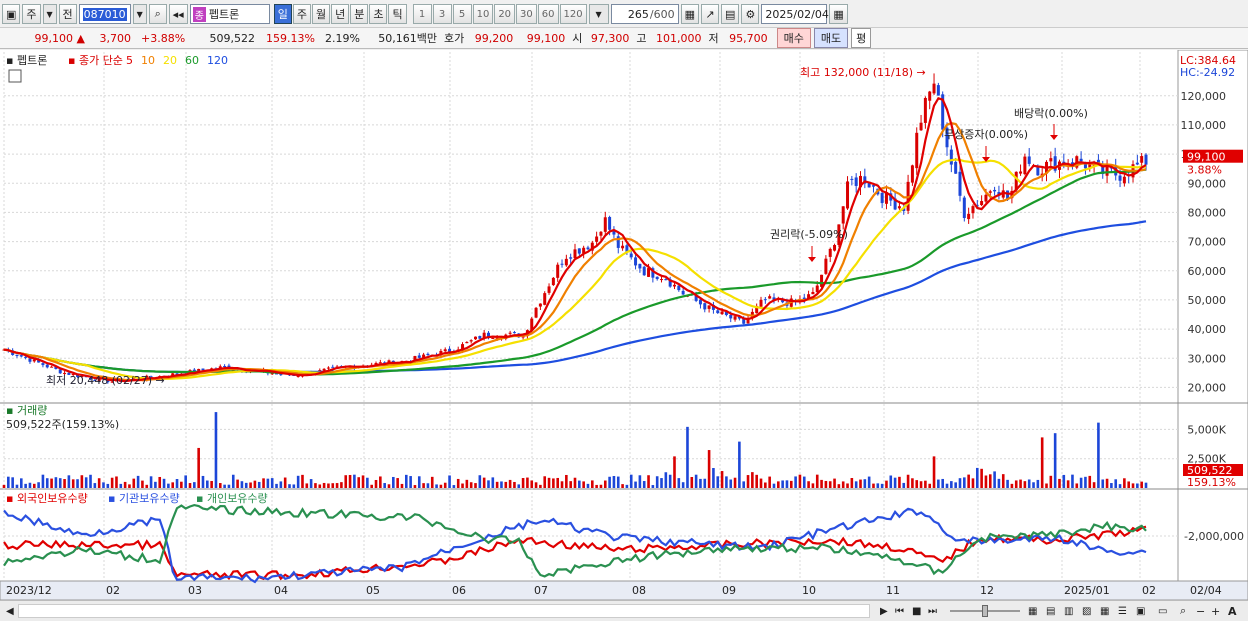 The height and width of the screenshot is (621, 1248). I want to click on table-view-icon: ▦, so click(1104, 611).